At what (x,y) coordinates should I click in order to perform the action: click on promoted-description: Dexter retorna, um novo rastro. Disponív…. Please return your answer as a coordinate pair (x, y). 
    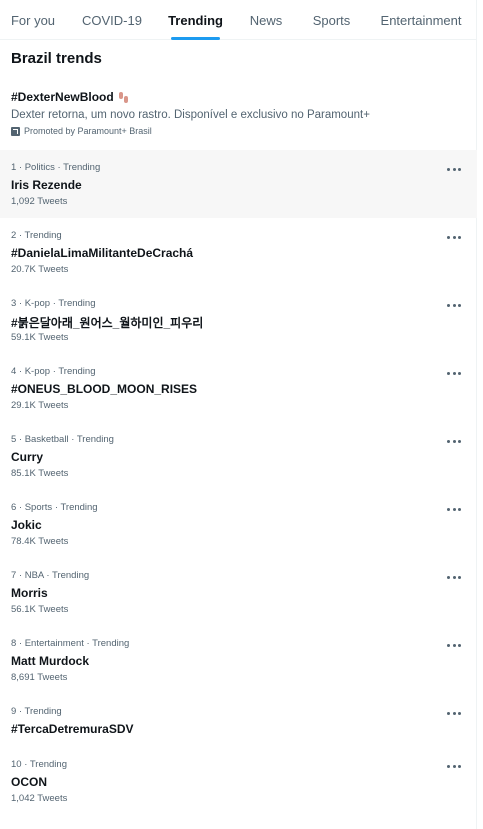
    Looking at the image, I should click on (190, 115).